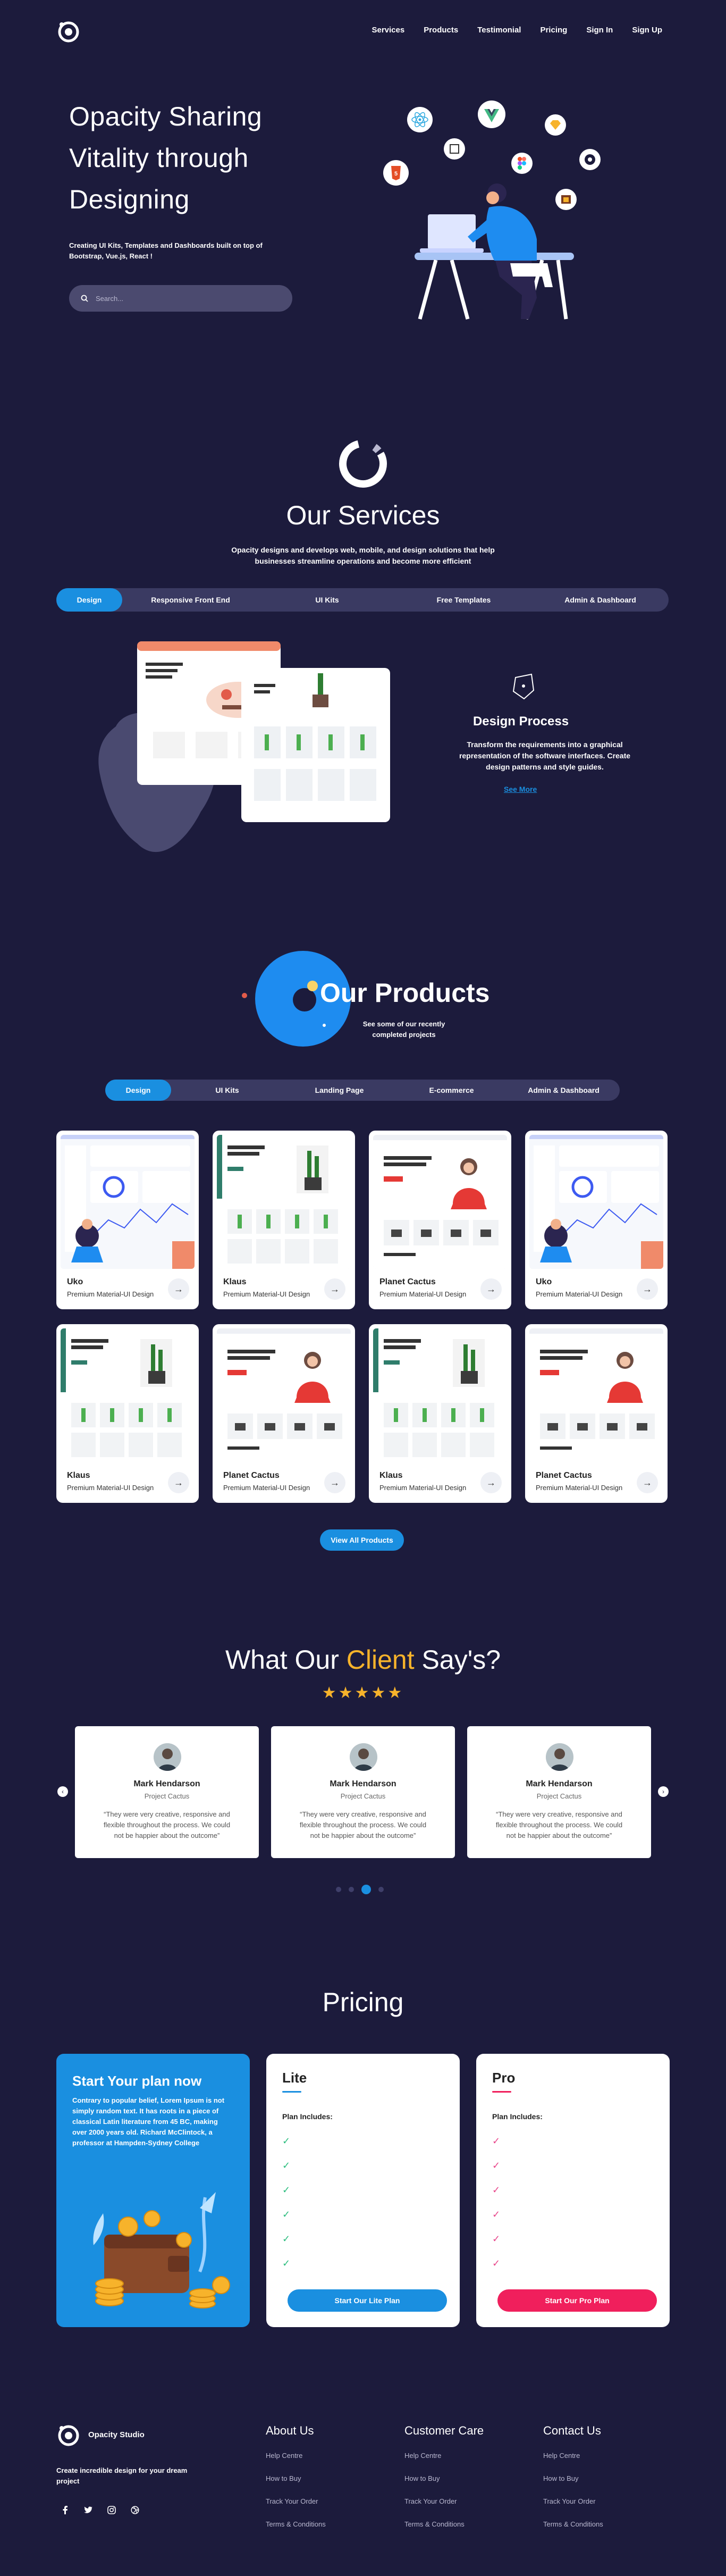 This screenshot has height=2576, width=726. Describe the element at coordinates (499, 30) in the screenshot. I see `nav-testimonial: Testimonial` at that location.